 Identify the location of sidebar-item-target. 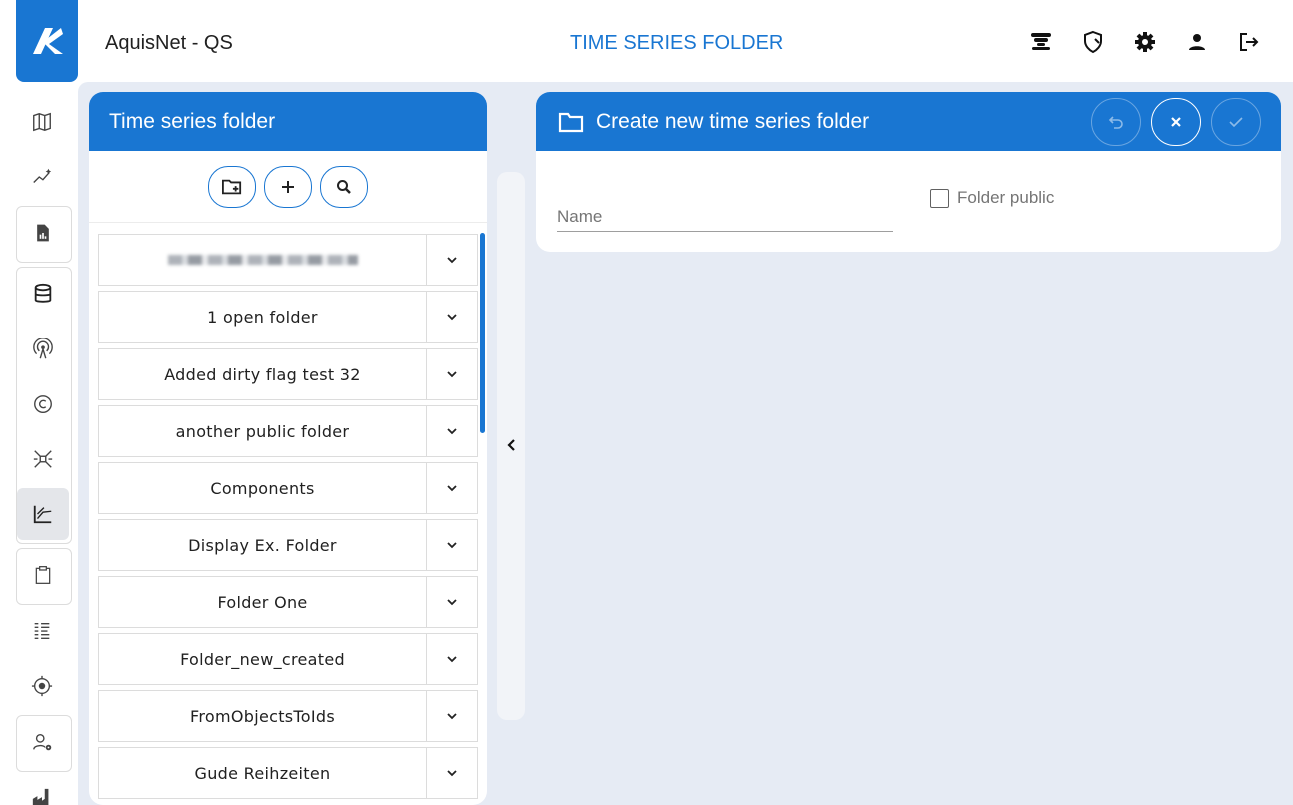
(42, 686).